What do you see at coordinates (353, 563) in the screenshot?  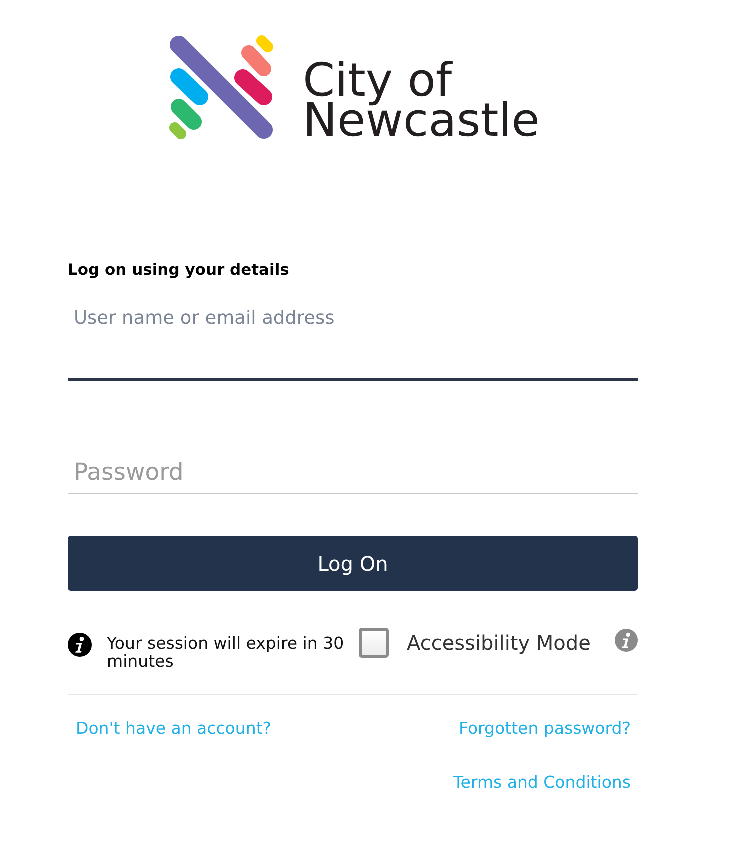 I see `log-on-button: Log On` at bounding box center [353, 563].